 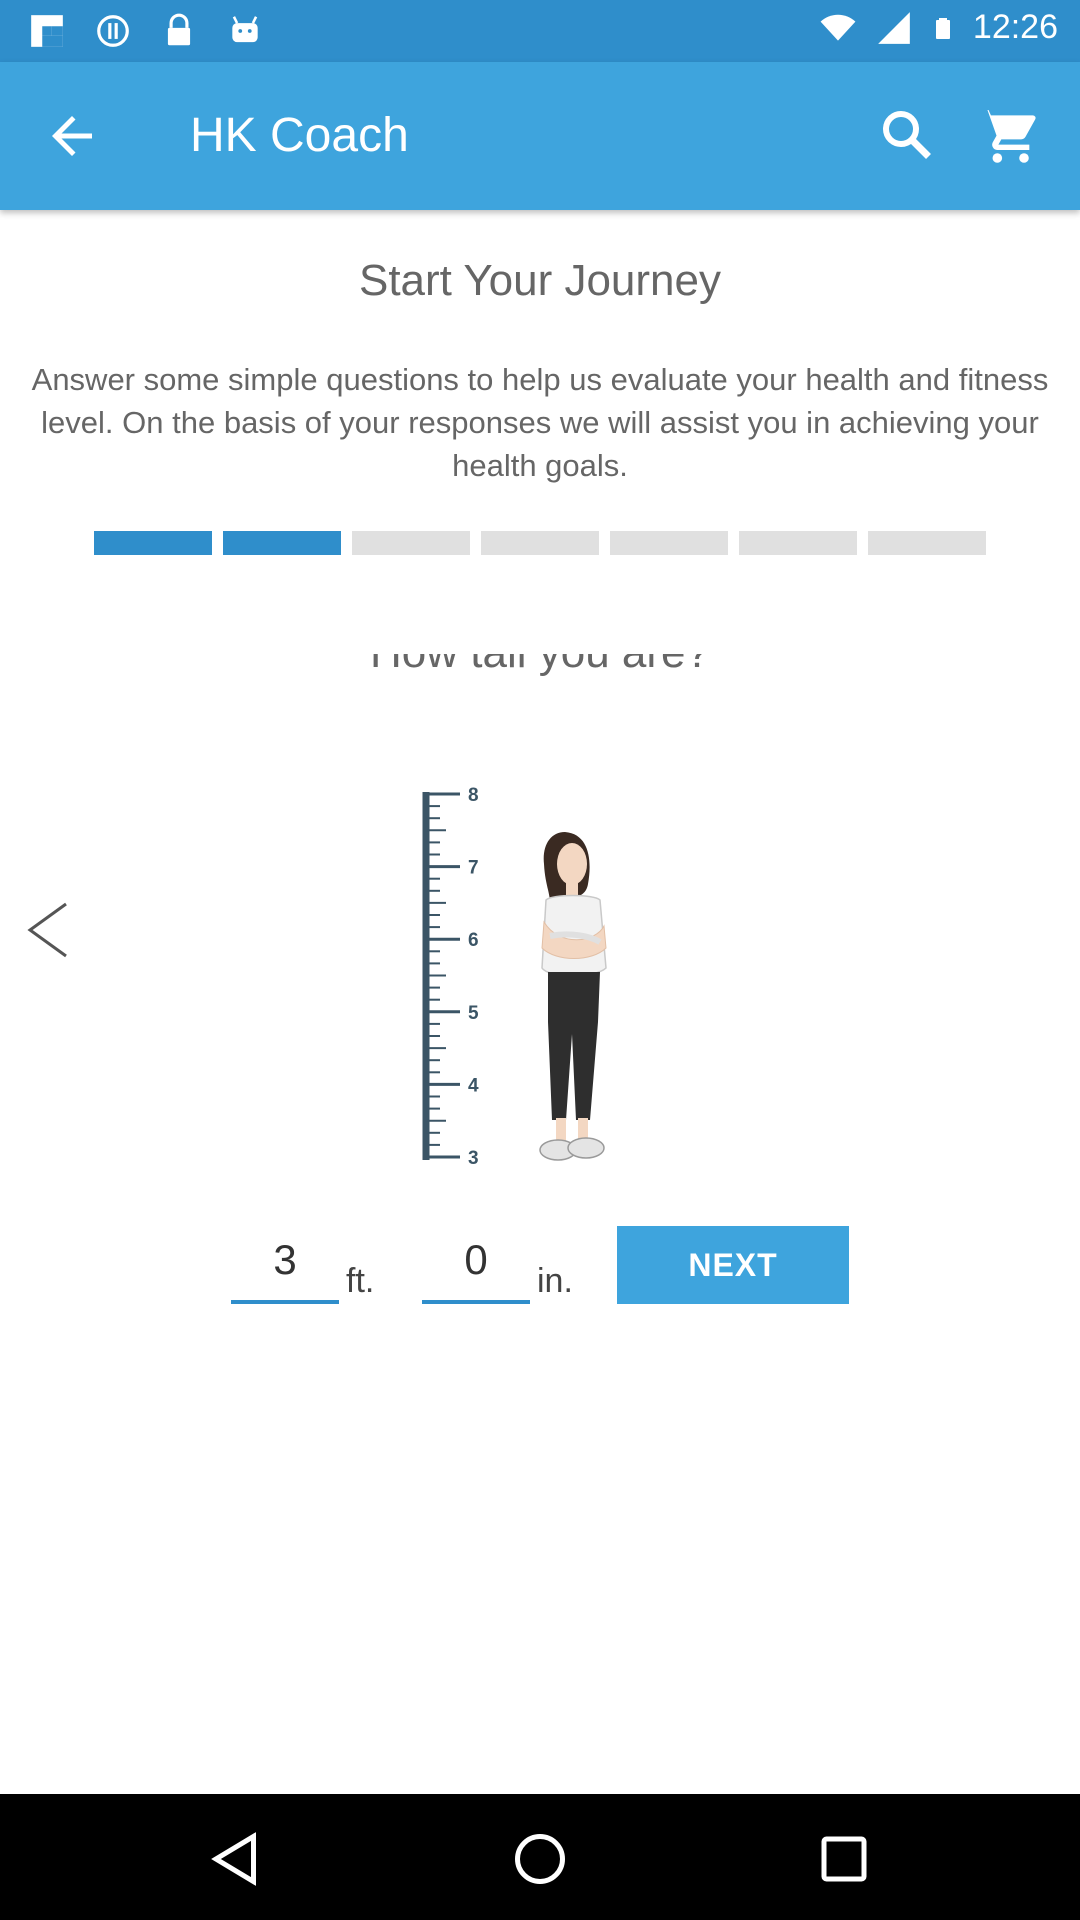 What do you see at coordinates (540, 31) in the screenshot?
I see `status-bar: 12:26` at bounding box center [540, 31].